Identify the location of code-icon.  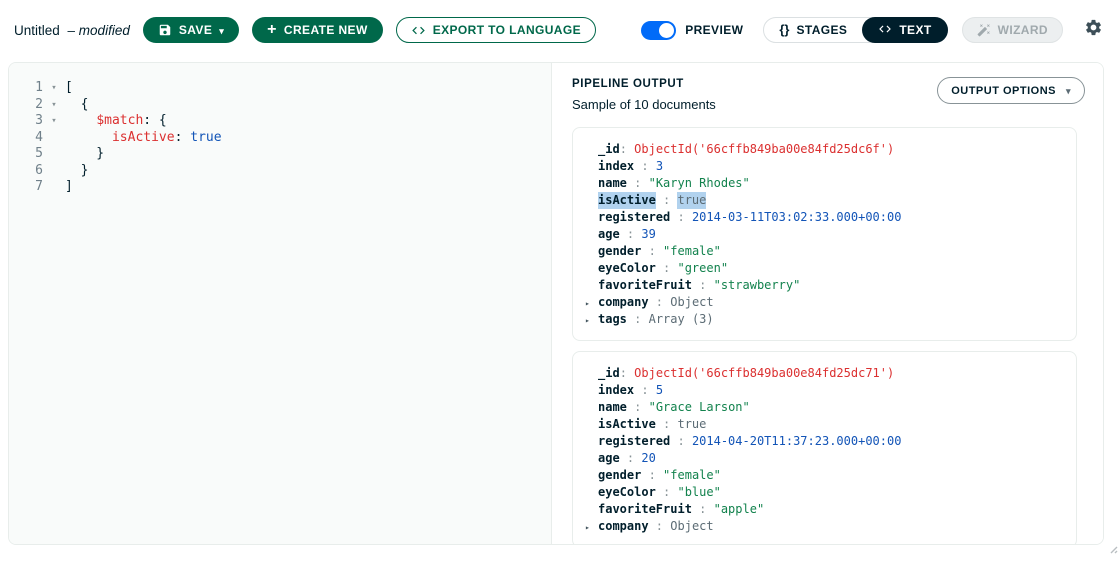
(418, 30).